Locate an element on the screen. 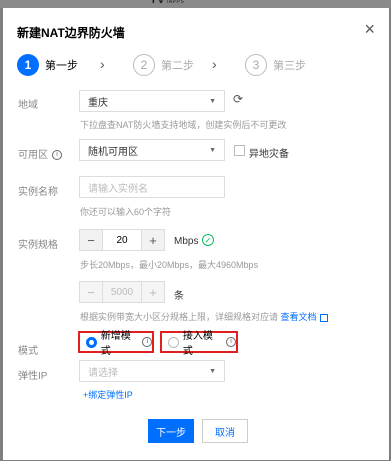  next-button: 下一步 is located at coordinates (171, 431).